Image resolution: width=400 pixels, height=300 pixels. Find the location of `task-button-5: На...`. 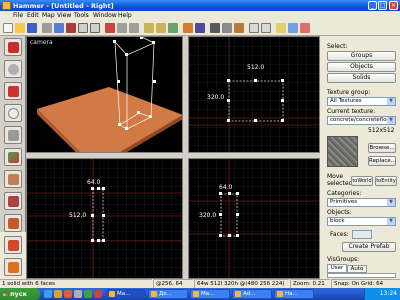

task-button-5: На... is located at coordinates (294, 294).